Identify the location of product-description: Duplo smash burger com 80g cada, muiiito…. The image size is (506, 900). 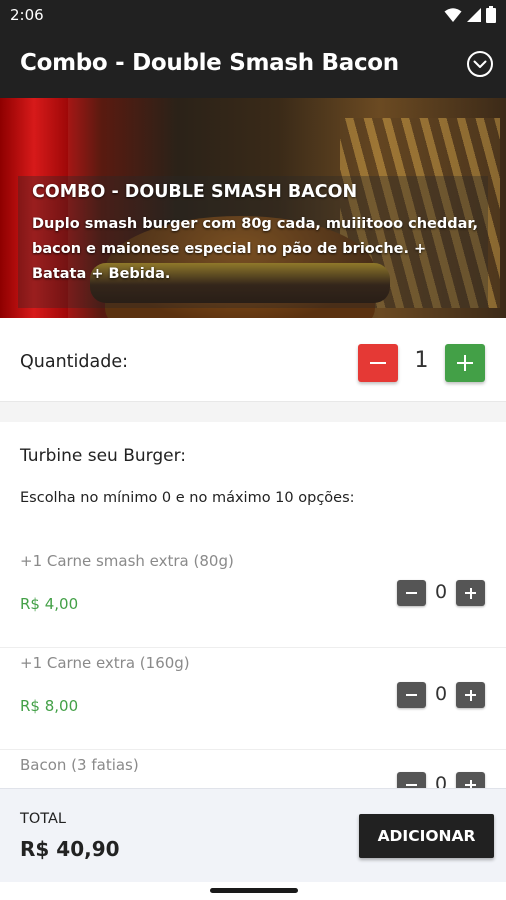
(255, 249).